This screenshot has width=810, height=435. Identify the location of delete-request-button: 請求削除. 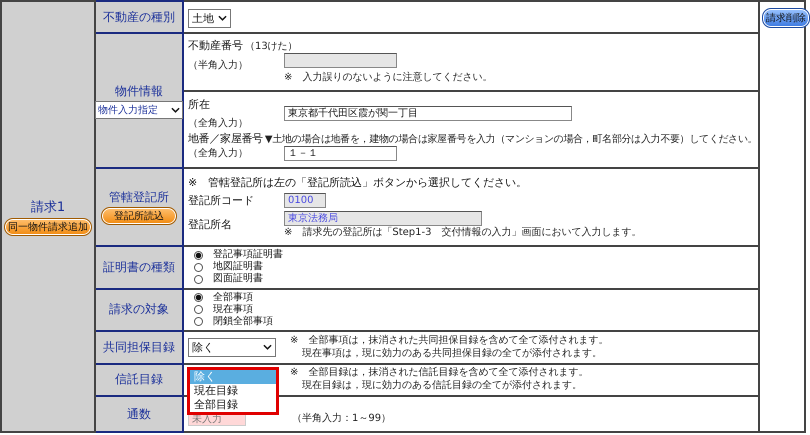
(786, 18).